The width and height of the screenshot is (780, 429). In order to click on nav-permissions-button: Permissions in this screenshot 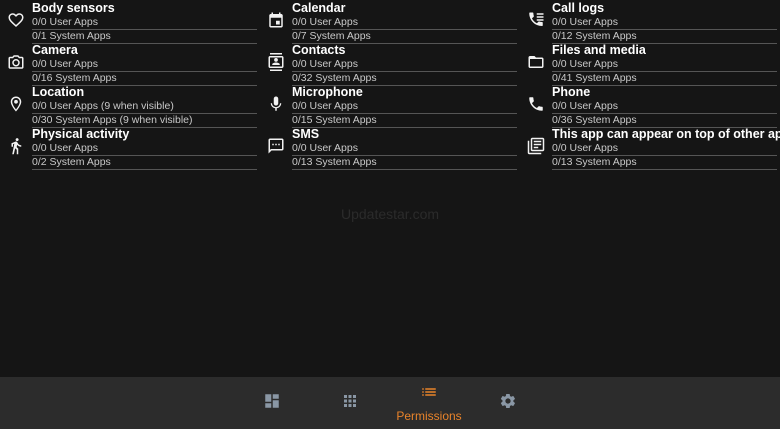, I will do `click(429, 403)`.